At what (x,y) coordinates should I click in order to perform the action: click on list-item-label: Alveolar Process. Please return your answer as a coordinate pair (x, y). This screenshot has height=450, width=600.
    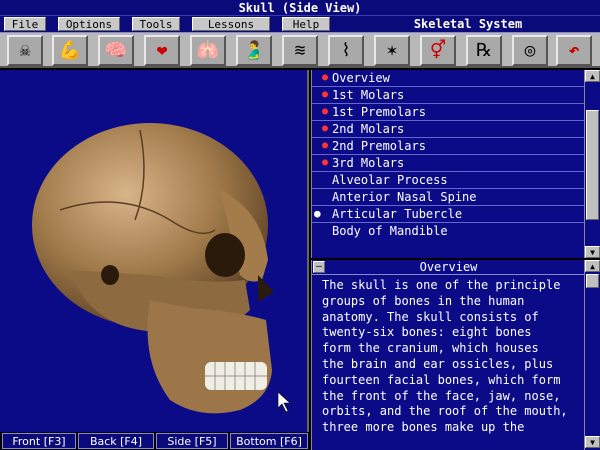
    Looking at the image, I should click on (390, 180).